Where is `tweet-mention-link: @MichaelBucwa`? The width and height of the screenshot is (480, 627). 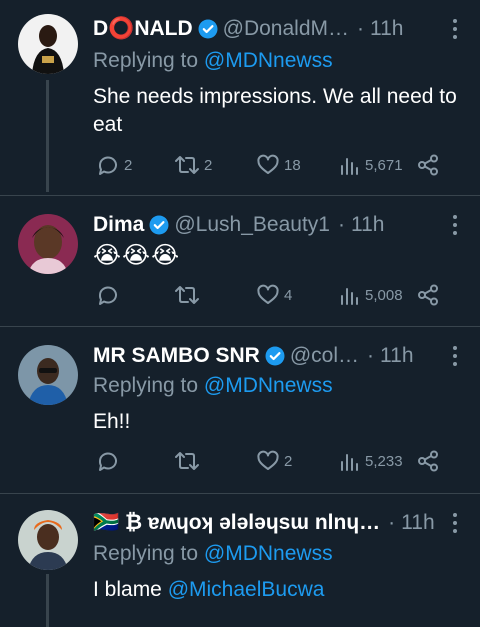 tweet-mention-link: @MichaelBucwa is located at coordinates (246, 589).